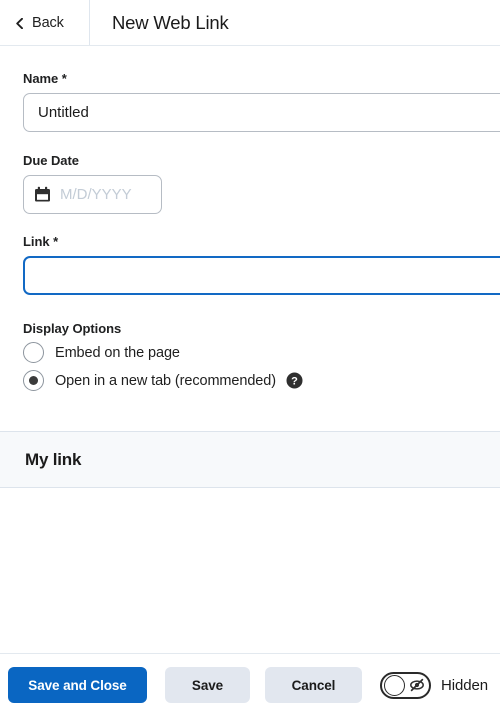  I want to click on calendar-icon, so click(42, 194).